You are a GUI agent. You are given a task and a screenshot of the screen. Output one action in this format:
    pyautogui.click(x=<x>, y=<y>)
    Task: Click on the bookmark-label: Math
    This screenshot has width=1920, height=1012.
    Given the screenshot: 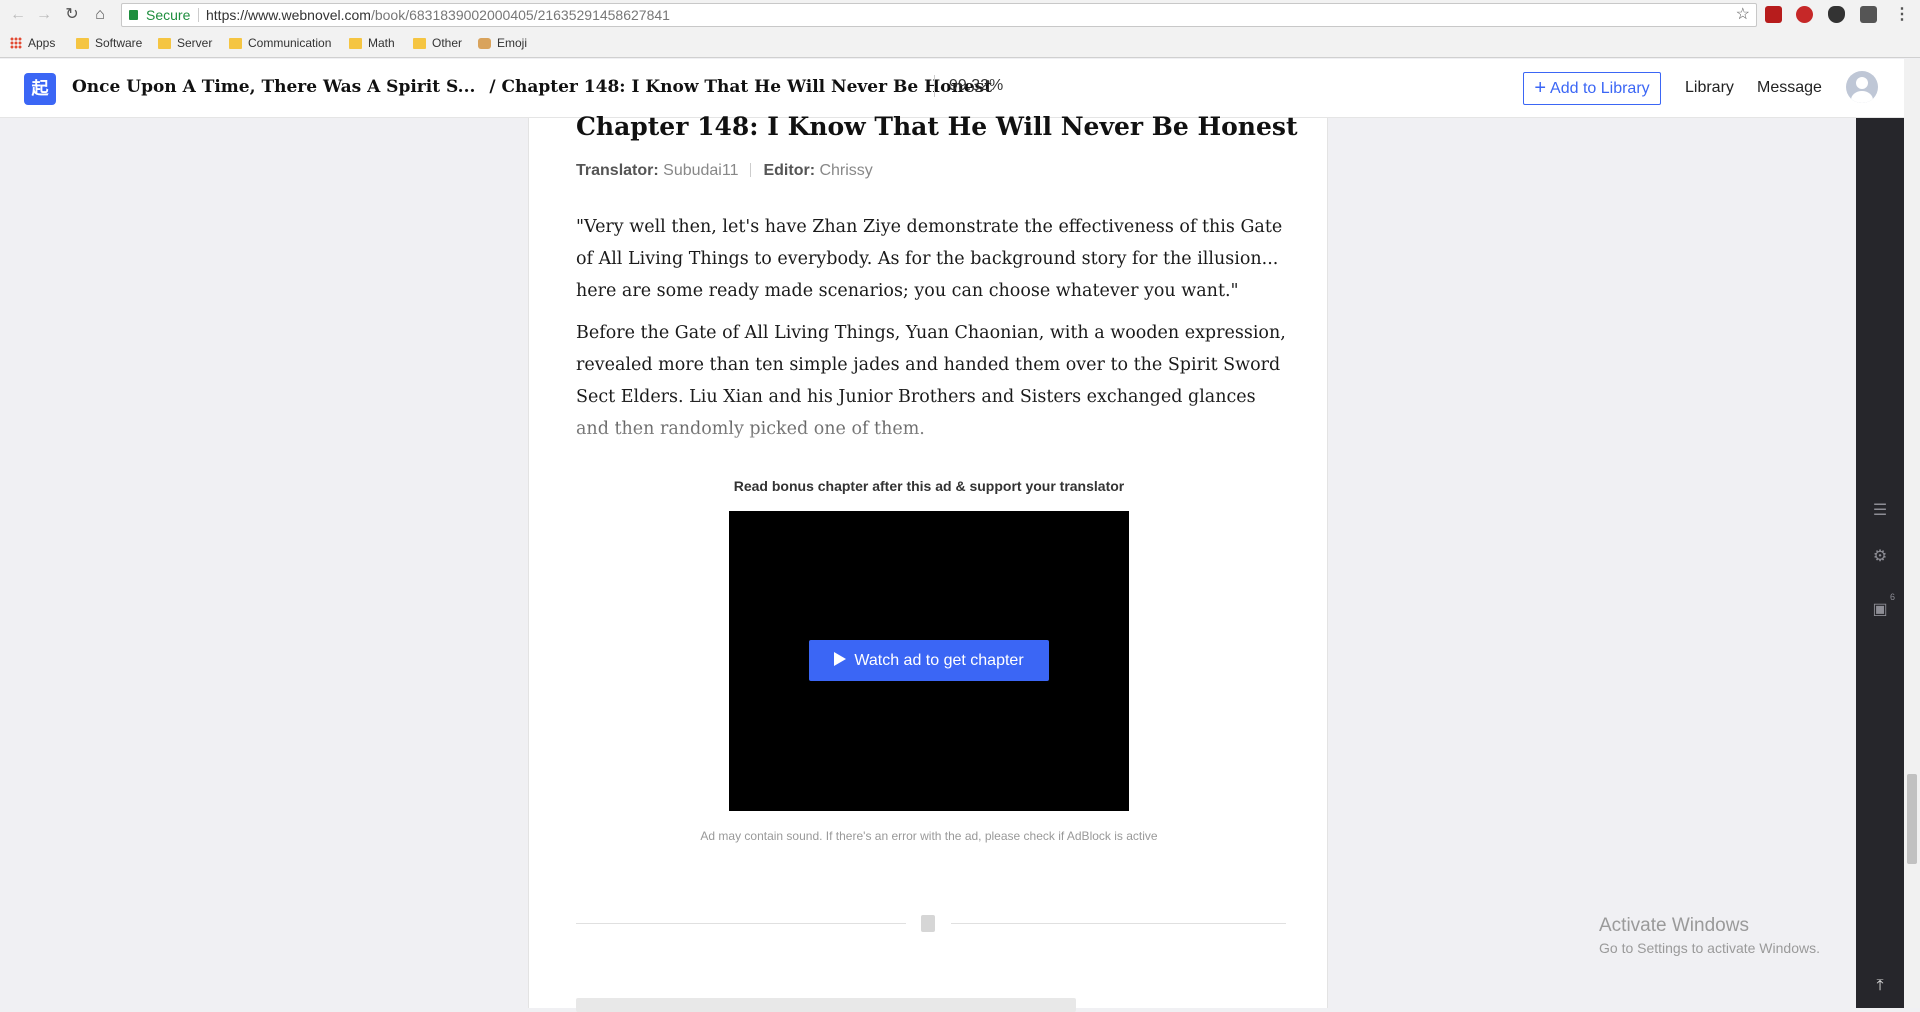 What is the action you would take?
    pyautogui.click(x=381, y=43)
    